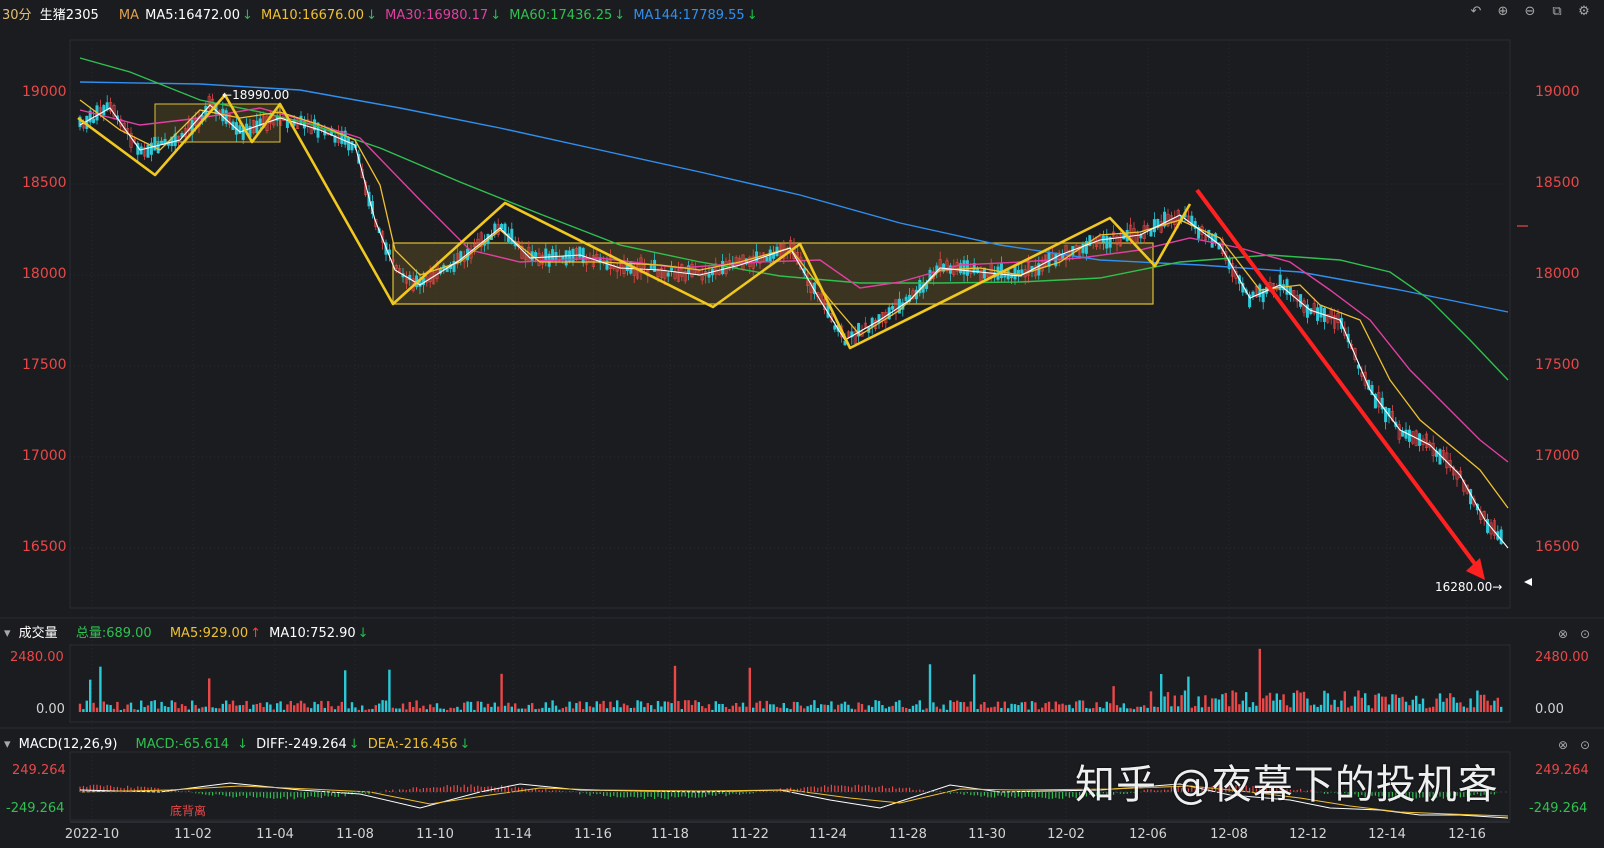 This screenshot has height=848, width=1604. What do you see at coordinates (1562, 657) in the screenshot?
I see `volume-tick-high-right: 2480.00` at bounding box center [1562, 657].